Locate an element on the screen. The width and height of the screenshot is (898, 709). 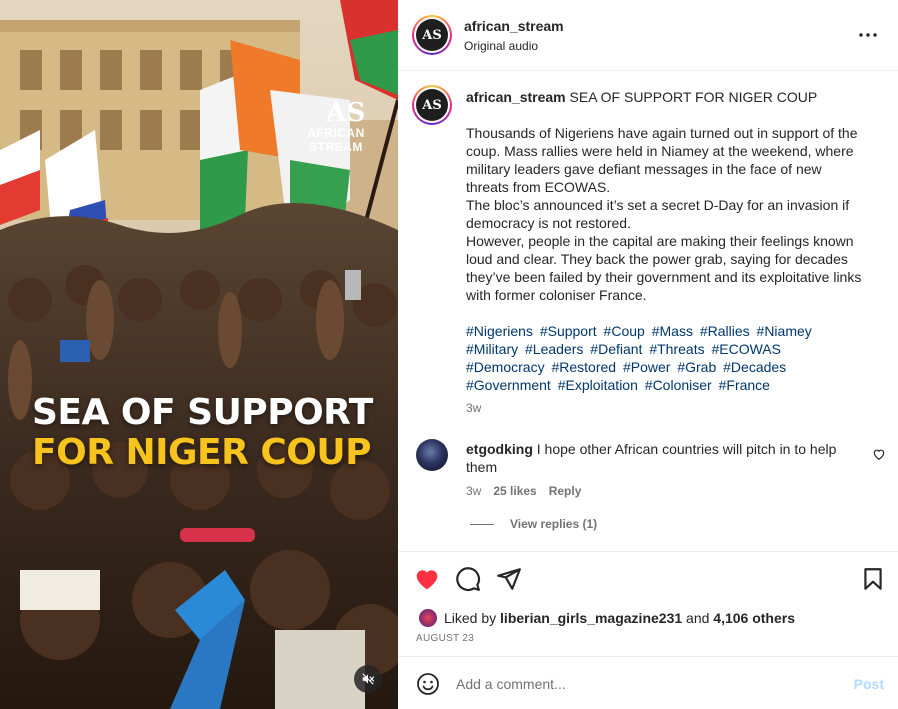
caption-timestamp: 3w is located at coordinates (473, 408).